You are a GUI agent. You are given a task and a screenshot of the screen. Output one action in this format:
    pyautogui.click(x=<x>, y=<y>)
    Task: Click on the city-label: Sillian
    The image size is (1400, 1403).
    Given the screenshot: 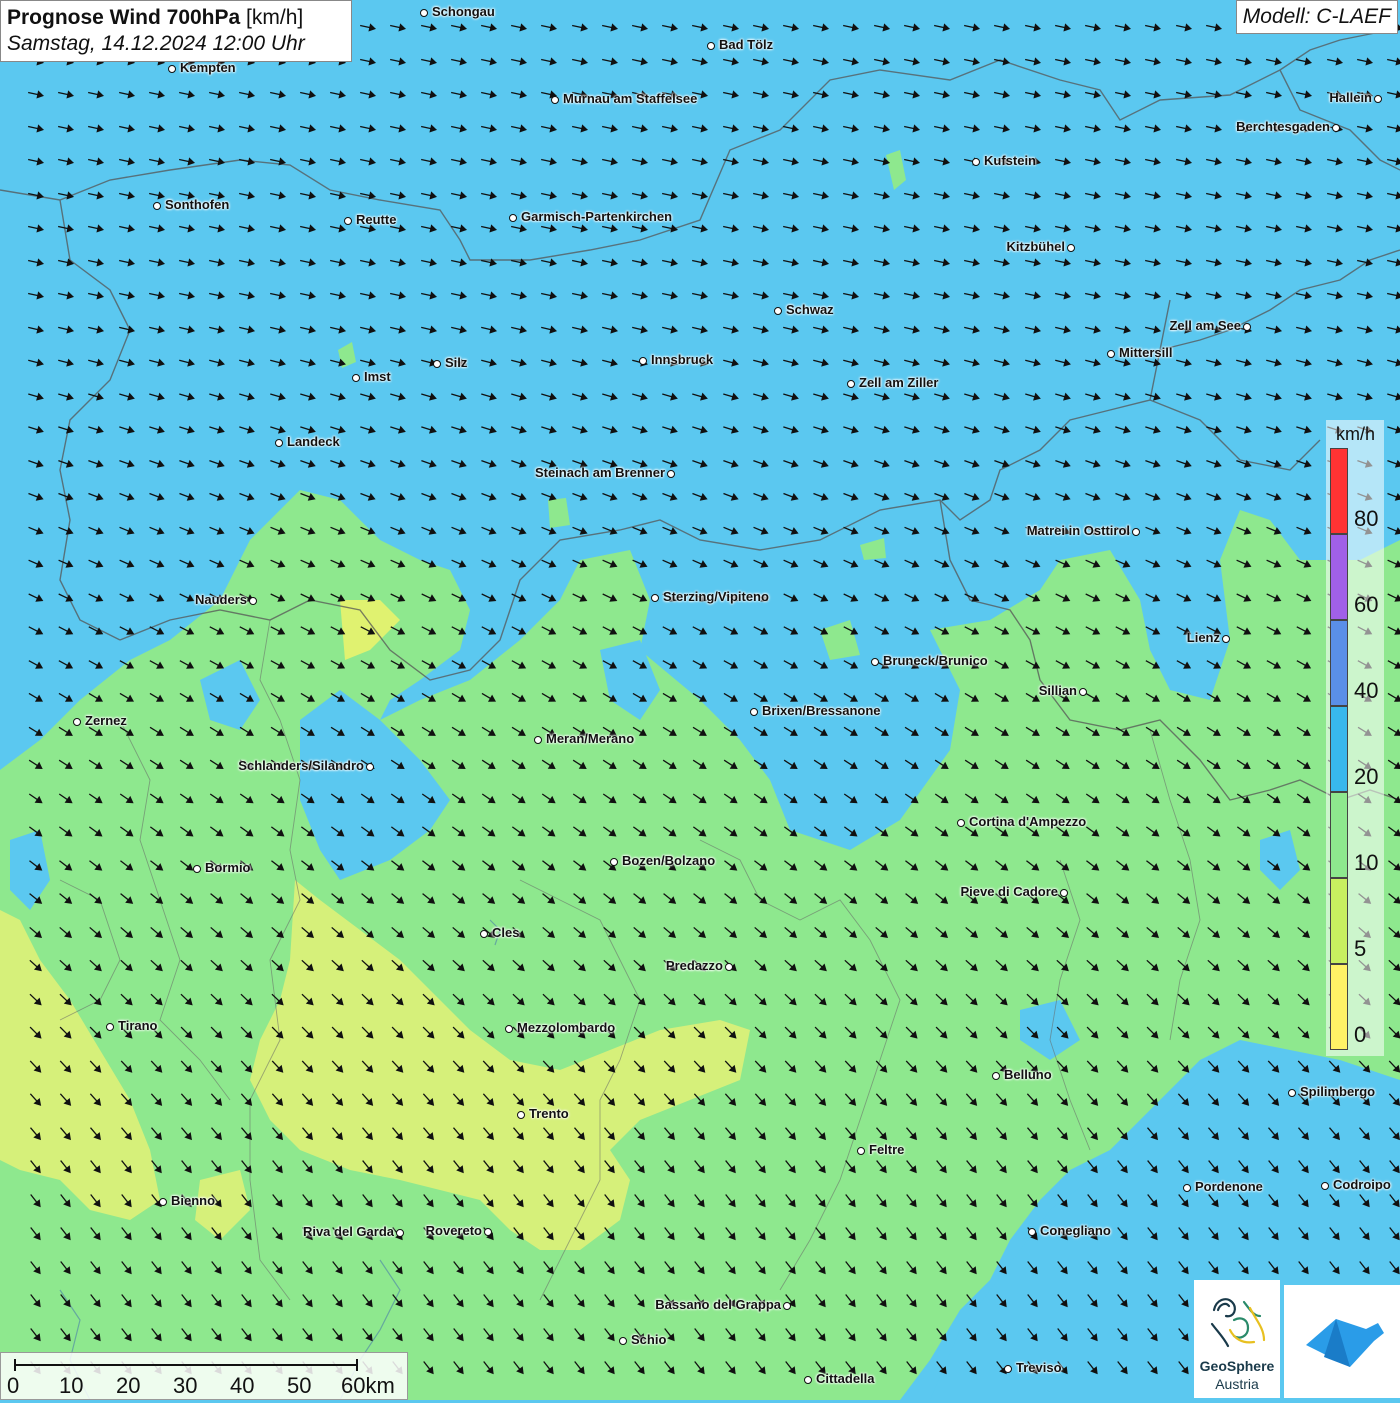 What is the action you would take?
    pyautogui.click(x=1057, y=690)
    